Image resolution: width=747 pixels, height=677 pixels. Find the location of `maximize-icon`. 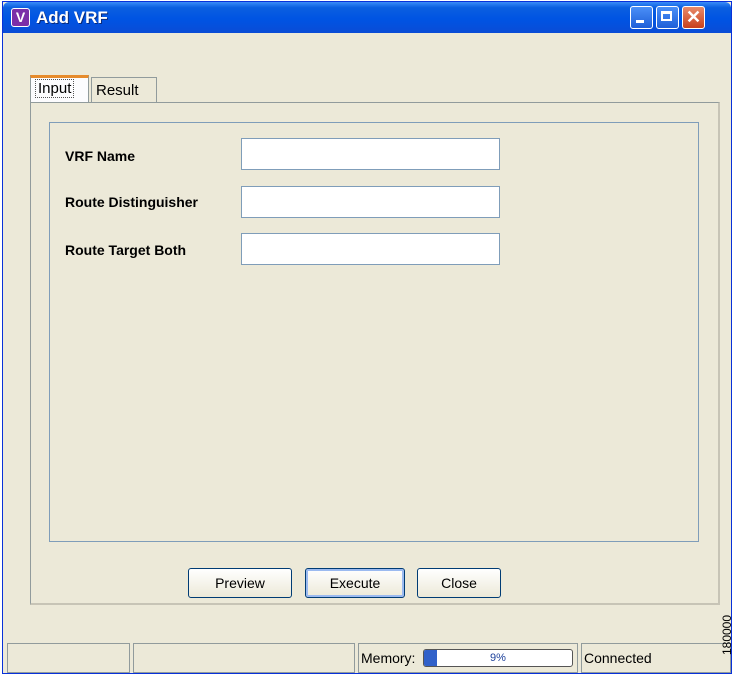

maximize-icon is located at coordinates (666, 16).